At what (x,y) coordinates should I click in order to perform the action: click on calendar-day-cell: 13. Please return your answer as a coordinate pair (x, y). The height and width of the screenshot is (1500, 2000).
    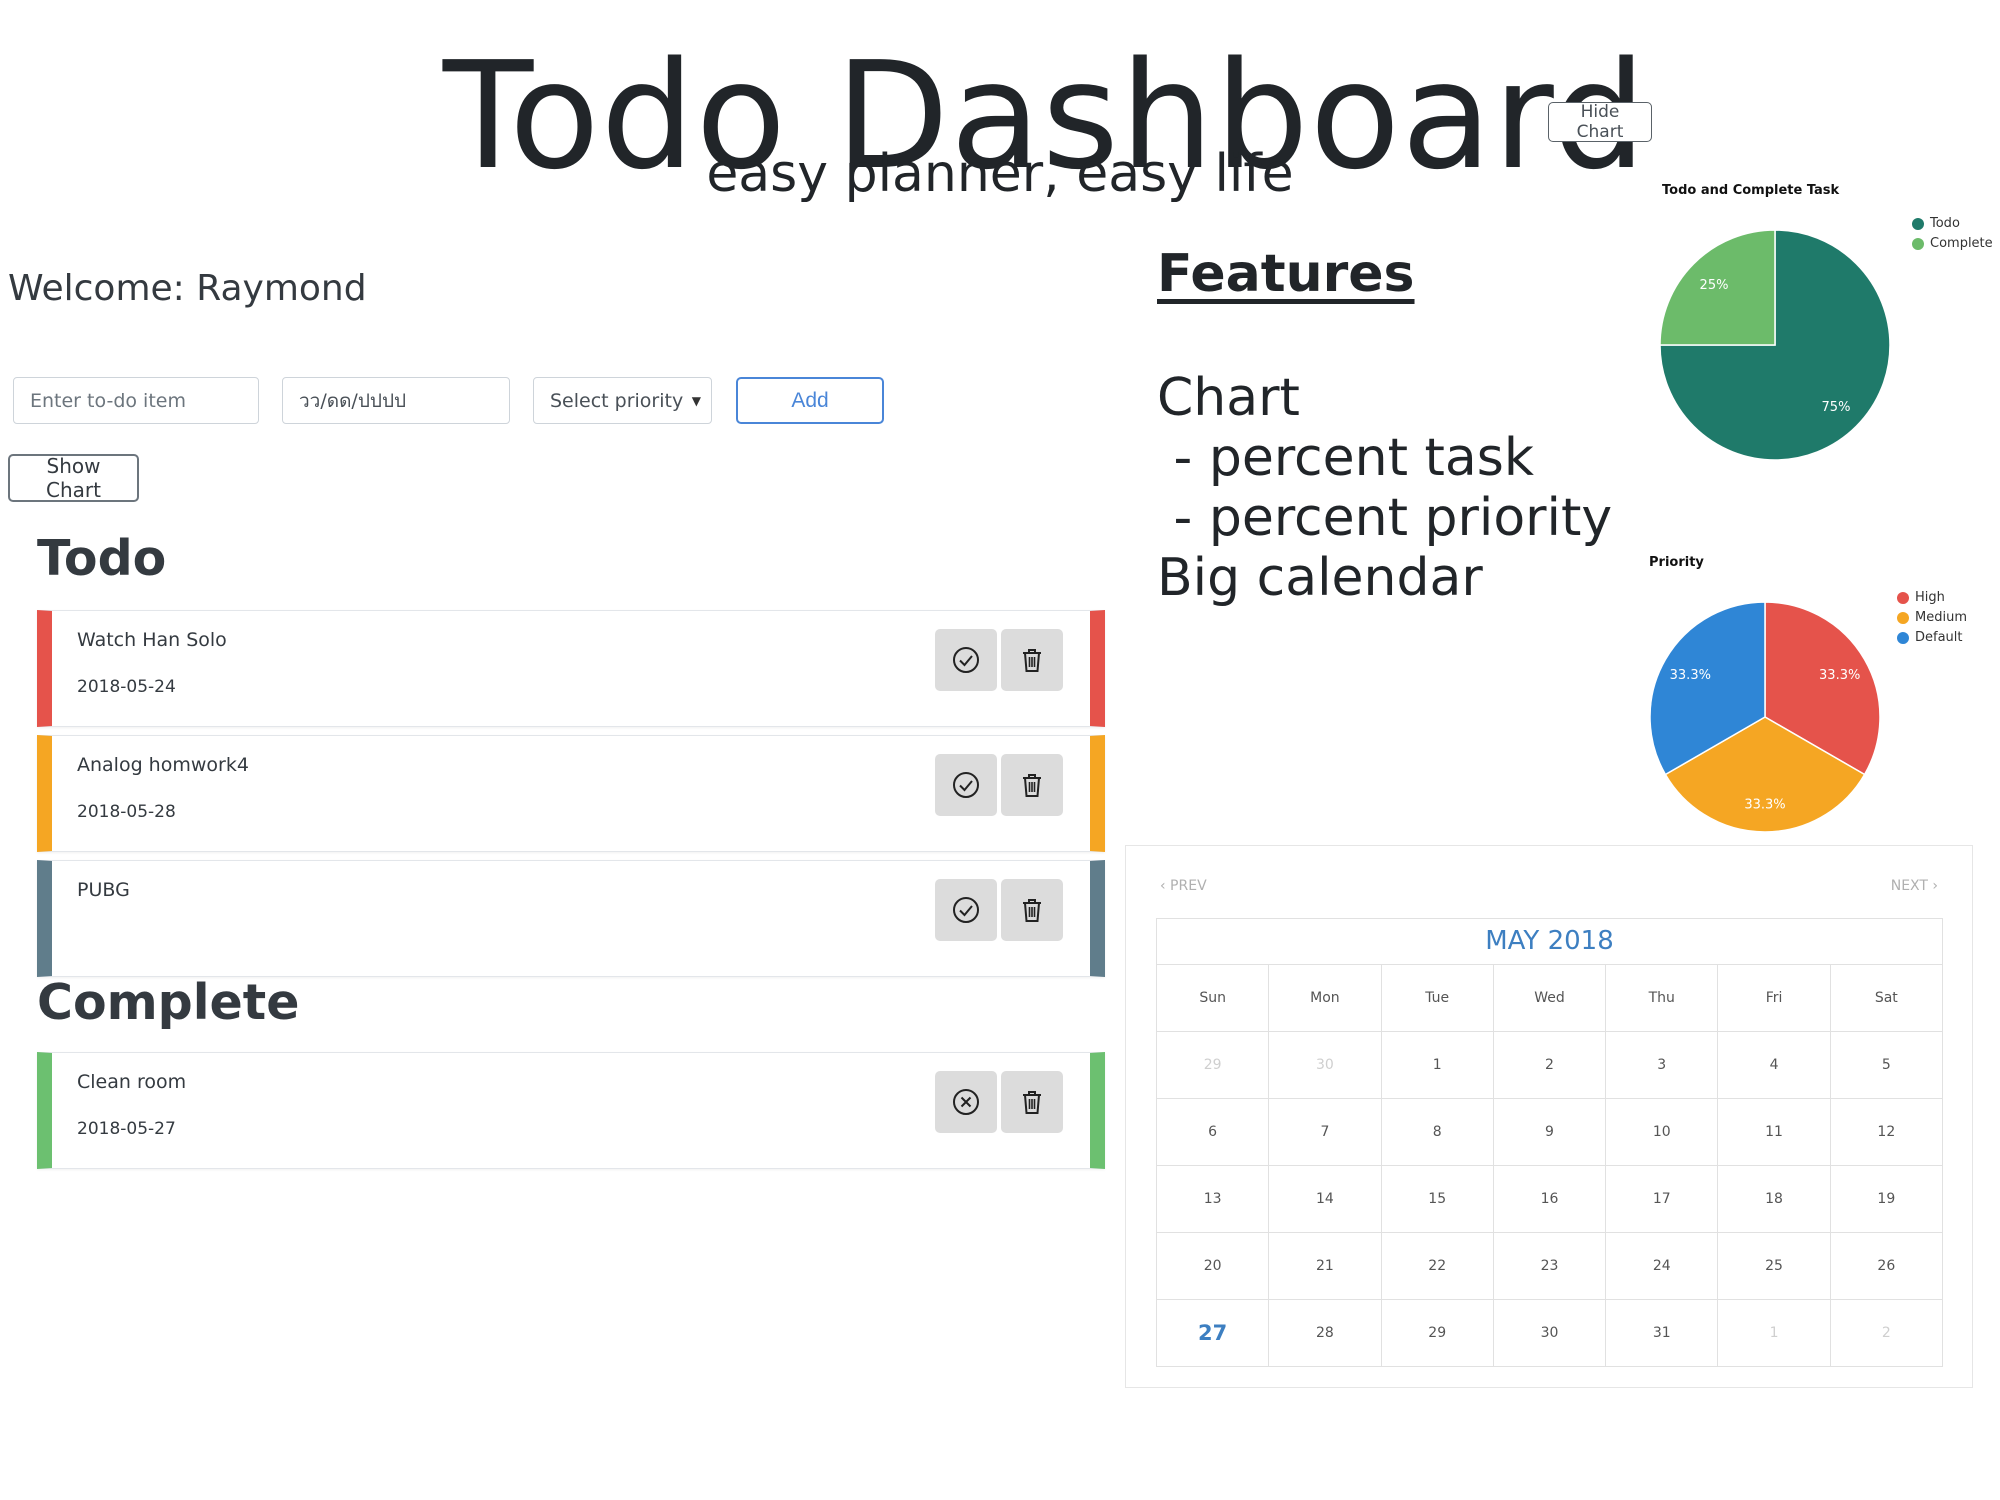
    Looking at the image, I should click on (1213, 1199).